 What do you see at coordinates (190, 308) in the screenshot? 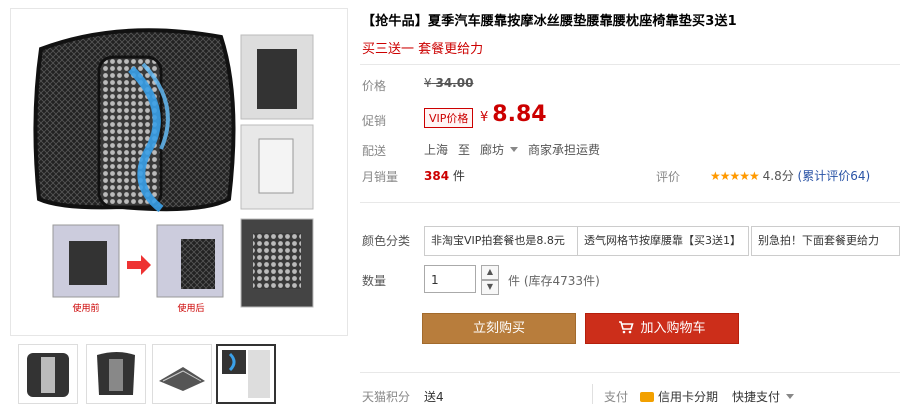
I see `after-label: 使用后` at bounding box center [190, 308].